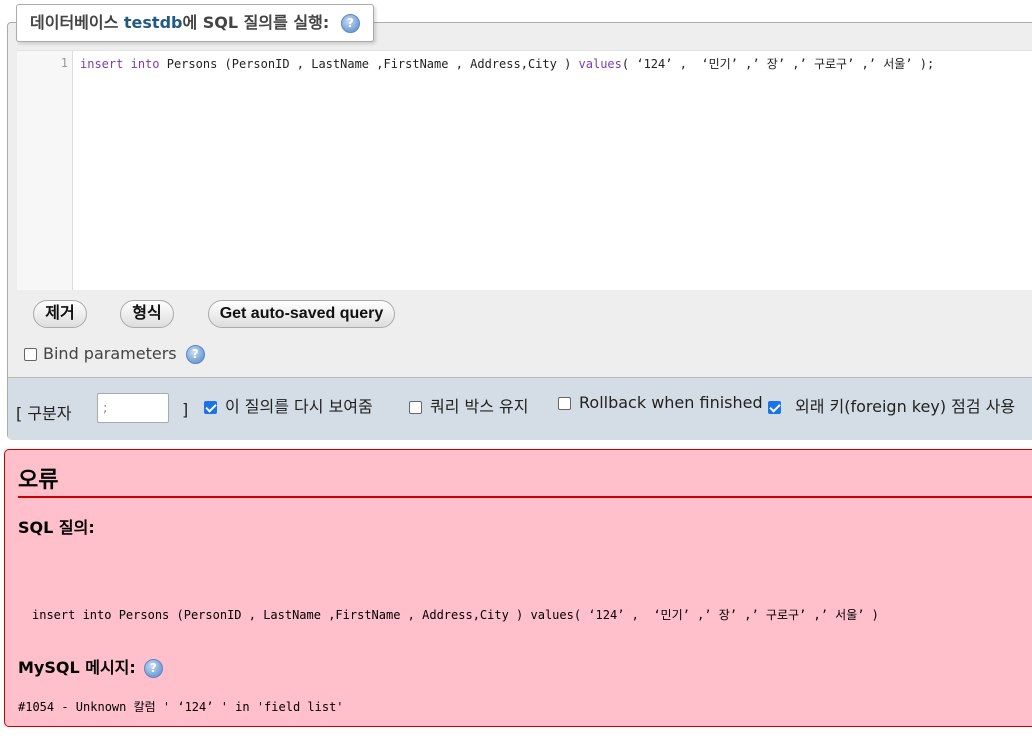 Image resolution: width=1032 pixels, height=738 pixels. I want to click on show-query-again-label: 이 질의를 다시 보여줌, so click(299, 406).